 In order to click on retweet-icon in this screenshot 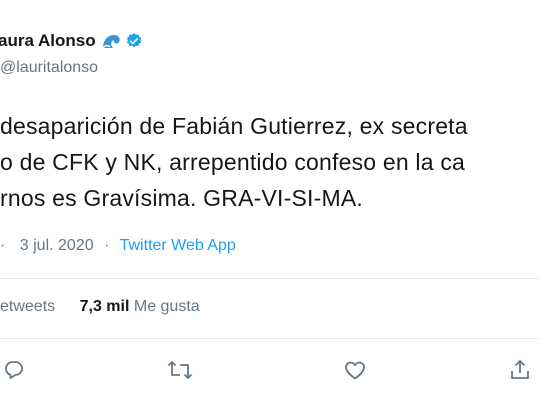, I will do `click(180, 370)`.